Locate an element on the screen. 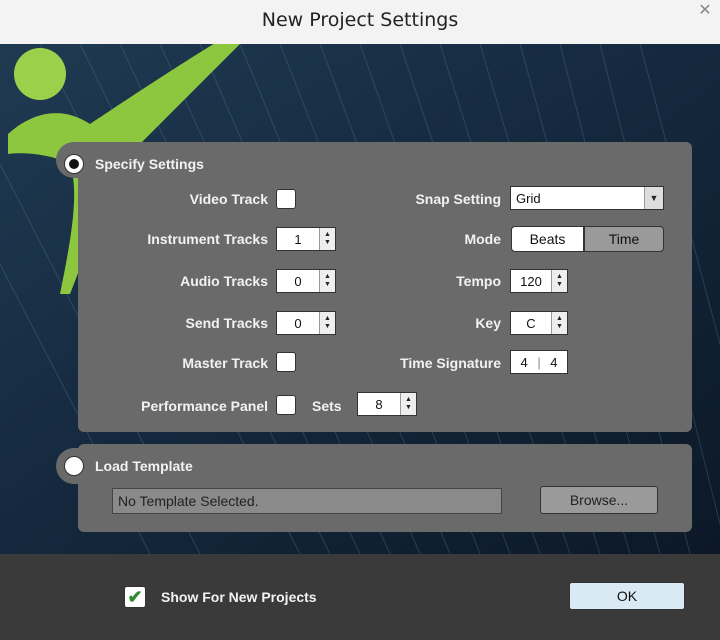 The width and height of the screenshot is (720, 640). checkmark-icon: ✔ is located at coordinates (135, 597).